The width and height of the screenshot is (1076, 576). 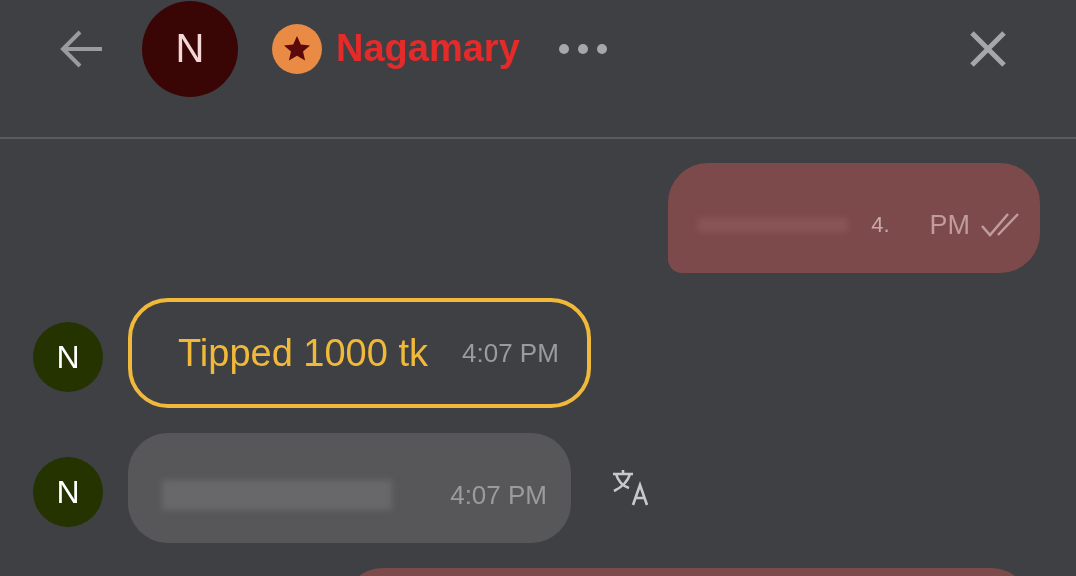 What do you see at coordinates (631, 487) in the screenshot?
I see `translate-icon` at bounding box center [631, 487].